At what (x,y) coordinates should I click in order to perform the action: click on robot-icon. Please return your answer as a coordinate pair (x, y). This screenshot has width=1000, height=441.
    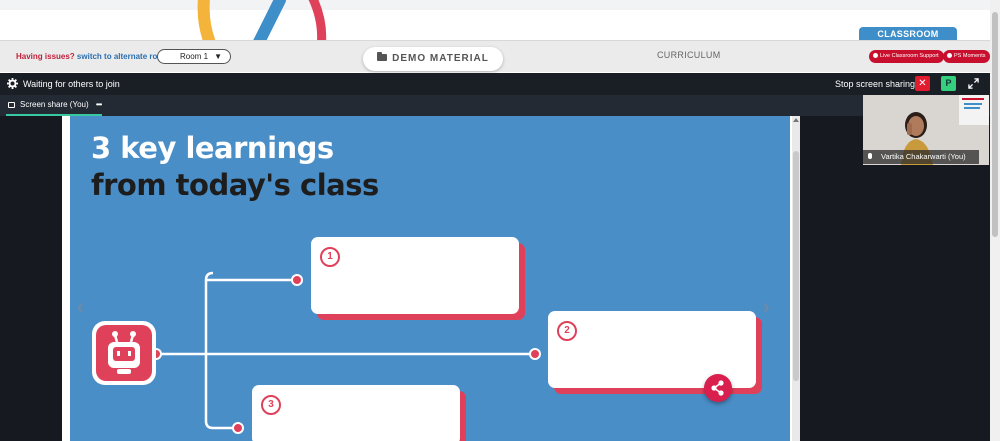
    Looking at the image, I should click on (124, 353).